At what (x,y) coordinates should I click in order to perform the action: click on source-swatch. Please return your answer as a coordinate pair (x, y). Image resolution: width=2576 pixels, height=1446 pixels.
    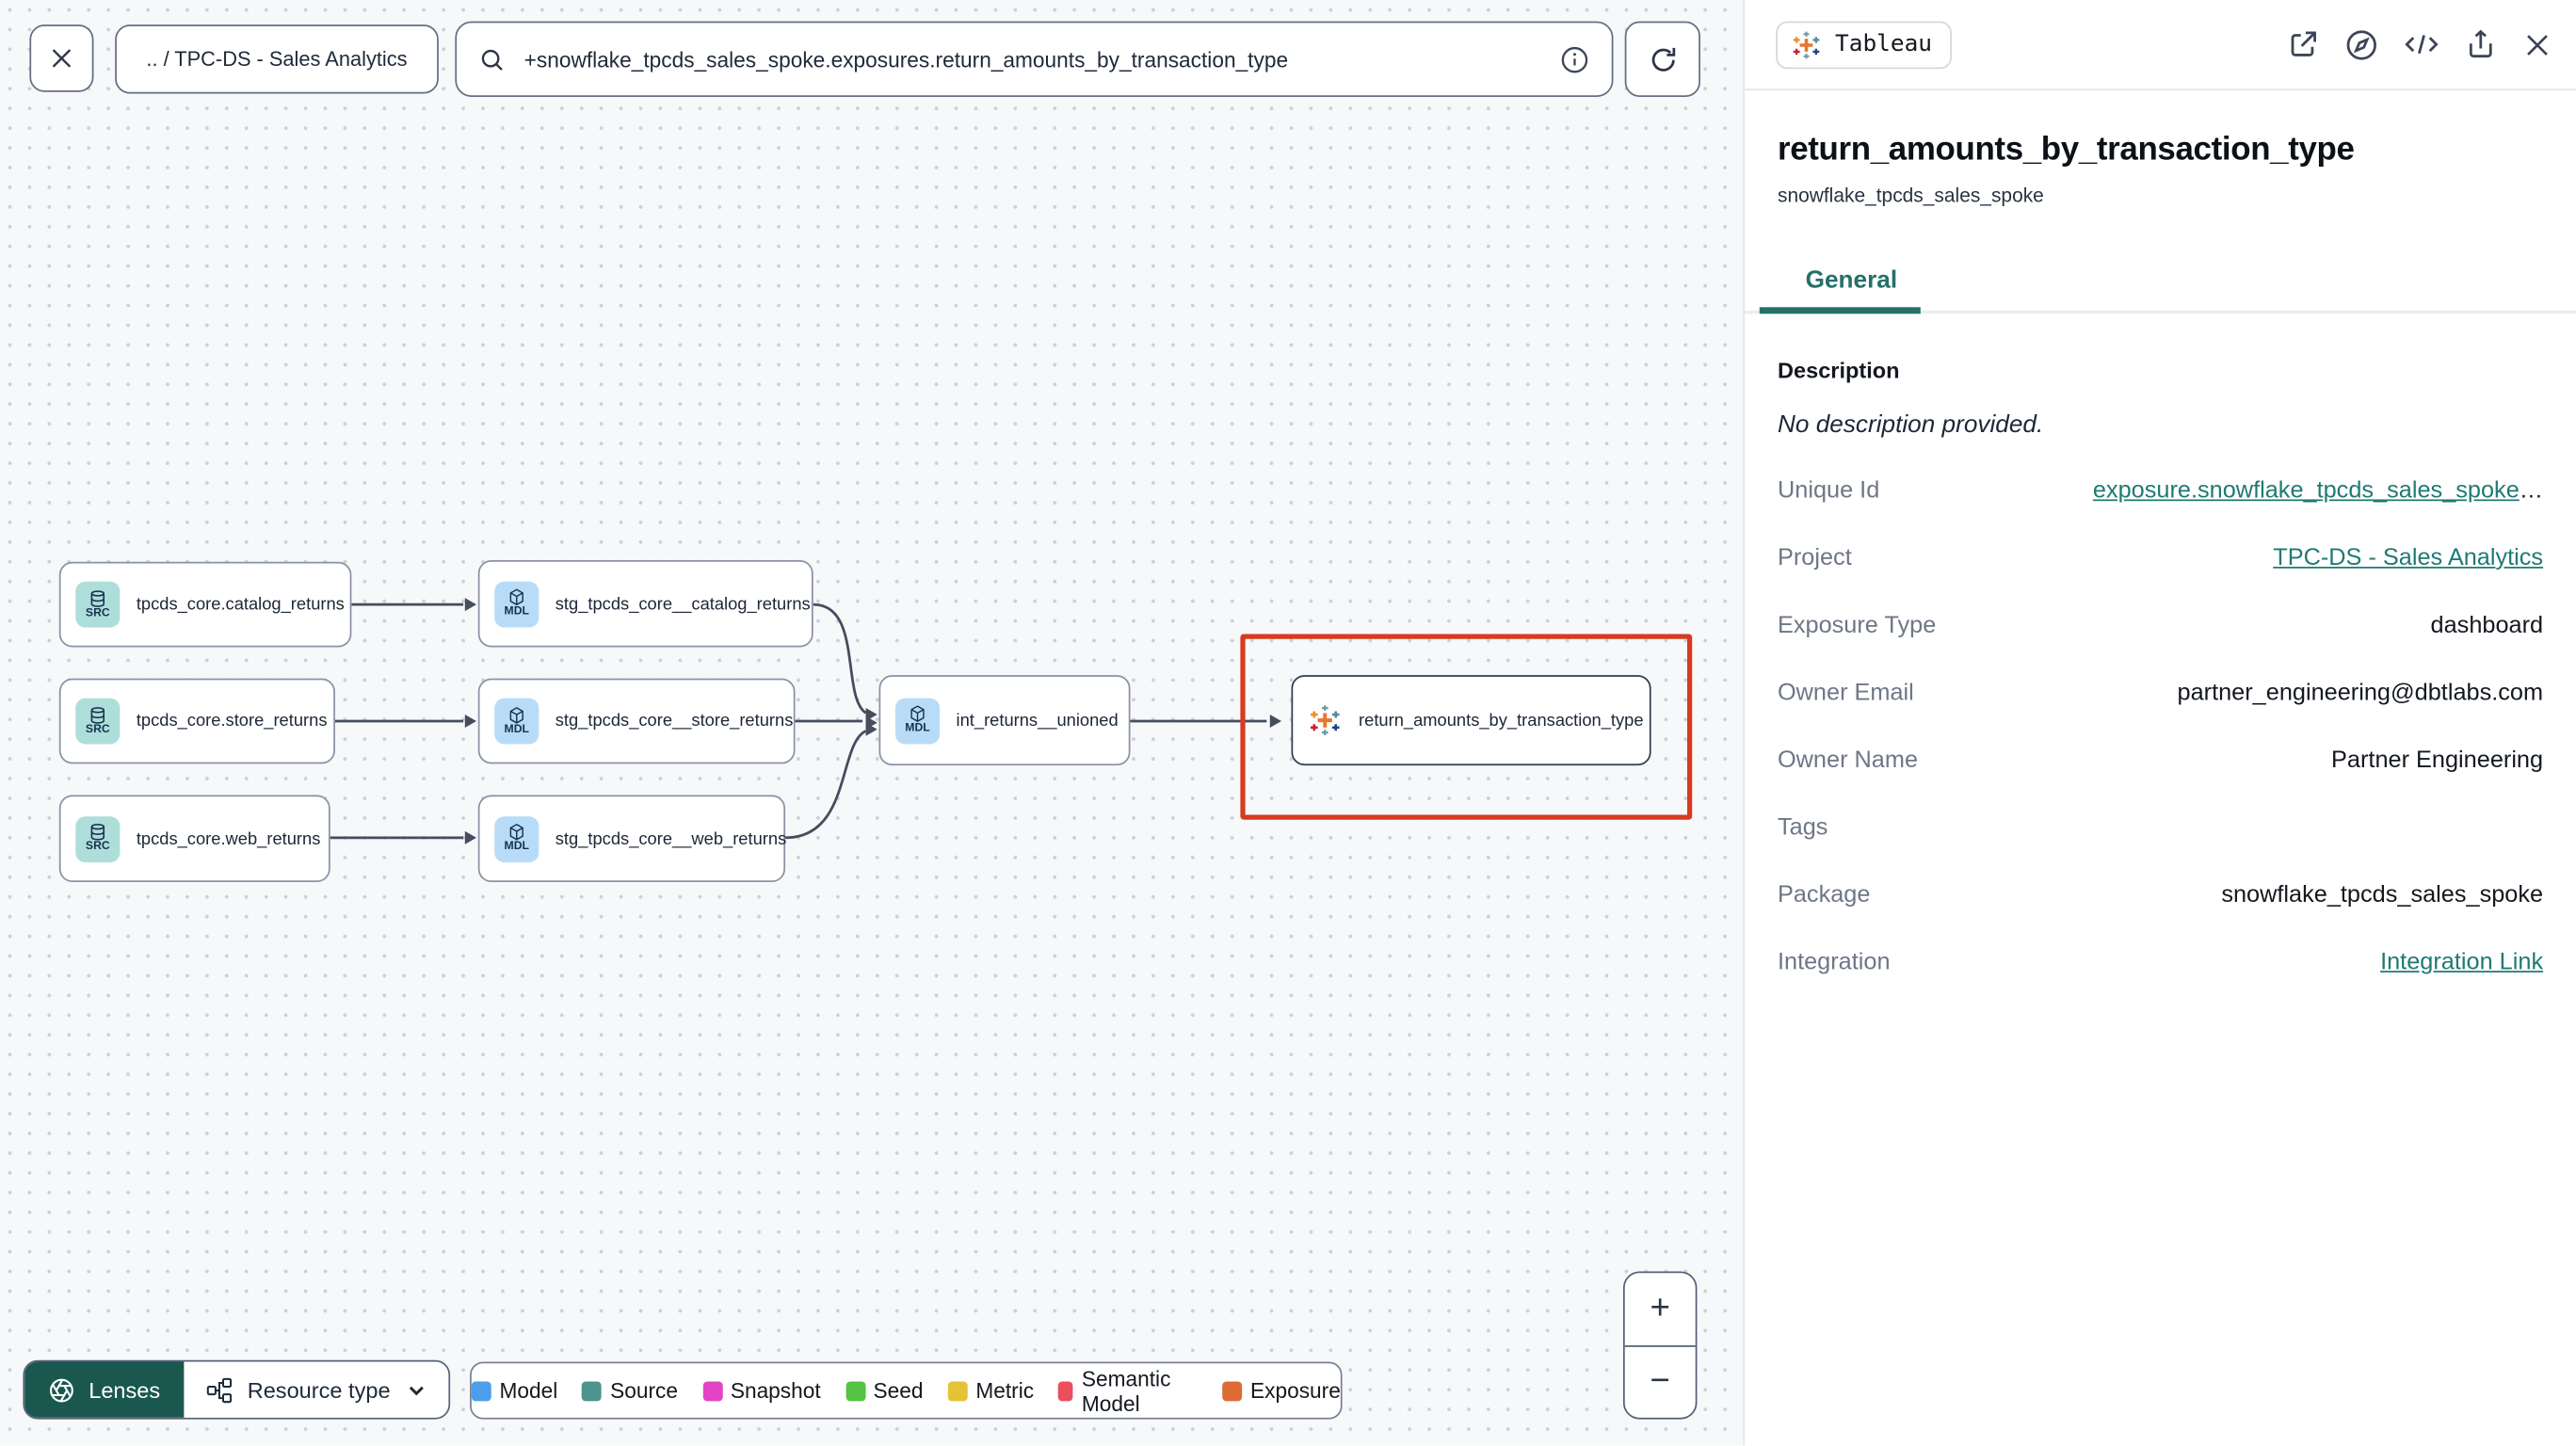
    Looking at the image, I should click on (592, 1390).